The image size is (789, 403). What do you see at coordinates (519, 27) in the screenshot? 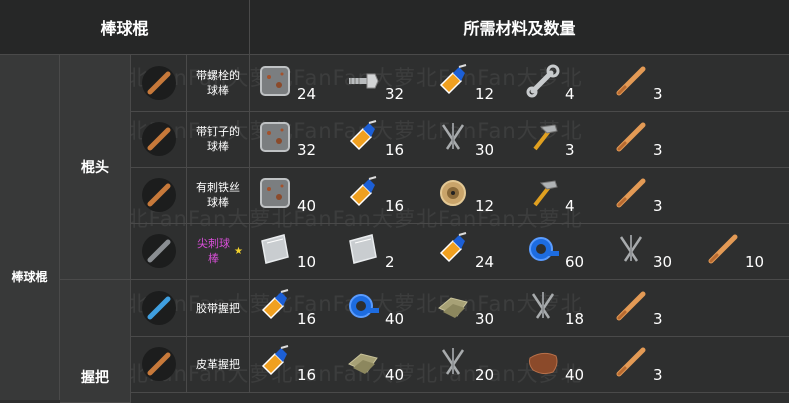
I see `header-materials: 所需材料及数量` at bounding box center [519, 27].